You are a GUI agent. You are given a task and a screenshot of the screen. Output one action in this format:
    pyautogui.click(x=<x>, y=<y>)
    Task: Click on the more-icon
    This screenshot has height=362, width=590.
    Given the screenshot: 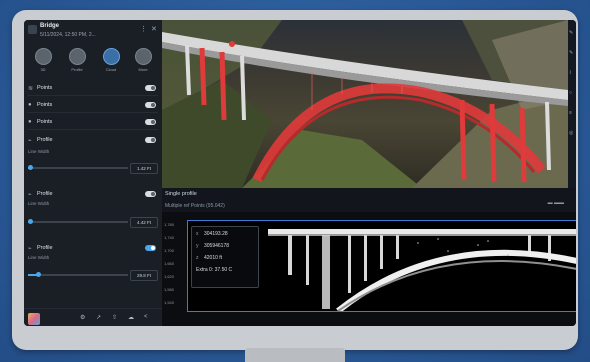 What is the action you would take?
    pyautogui.click(x=143, y=56)
    